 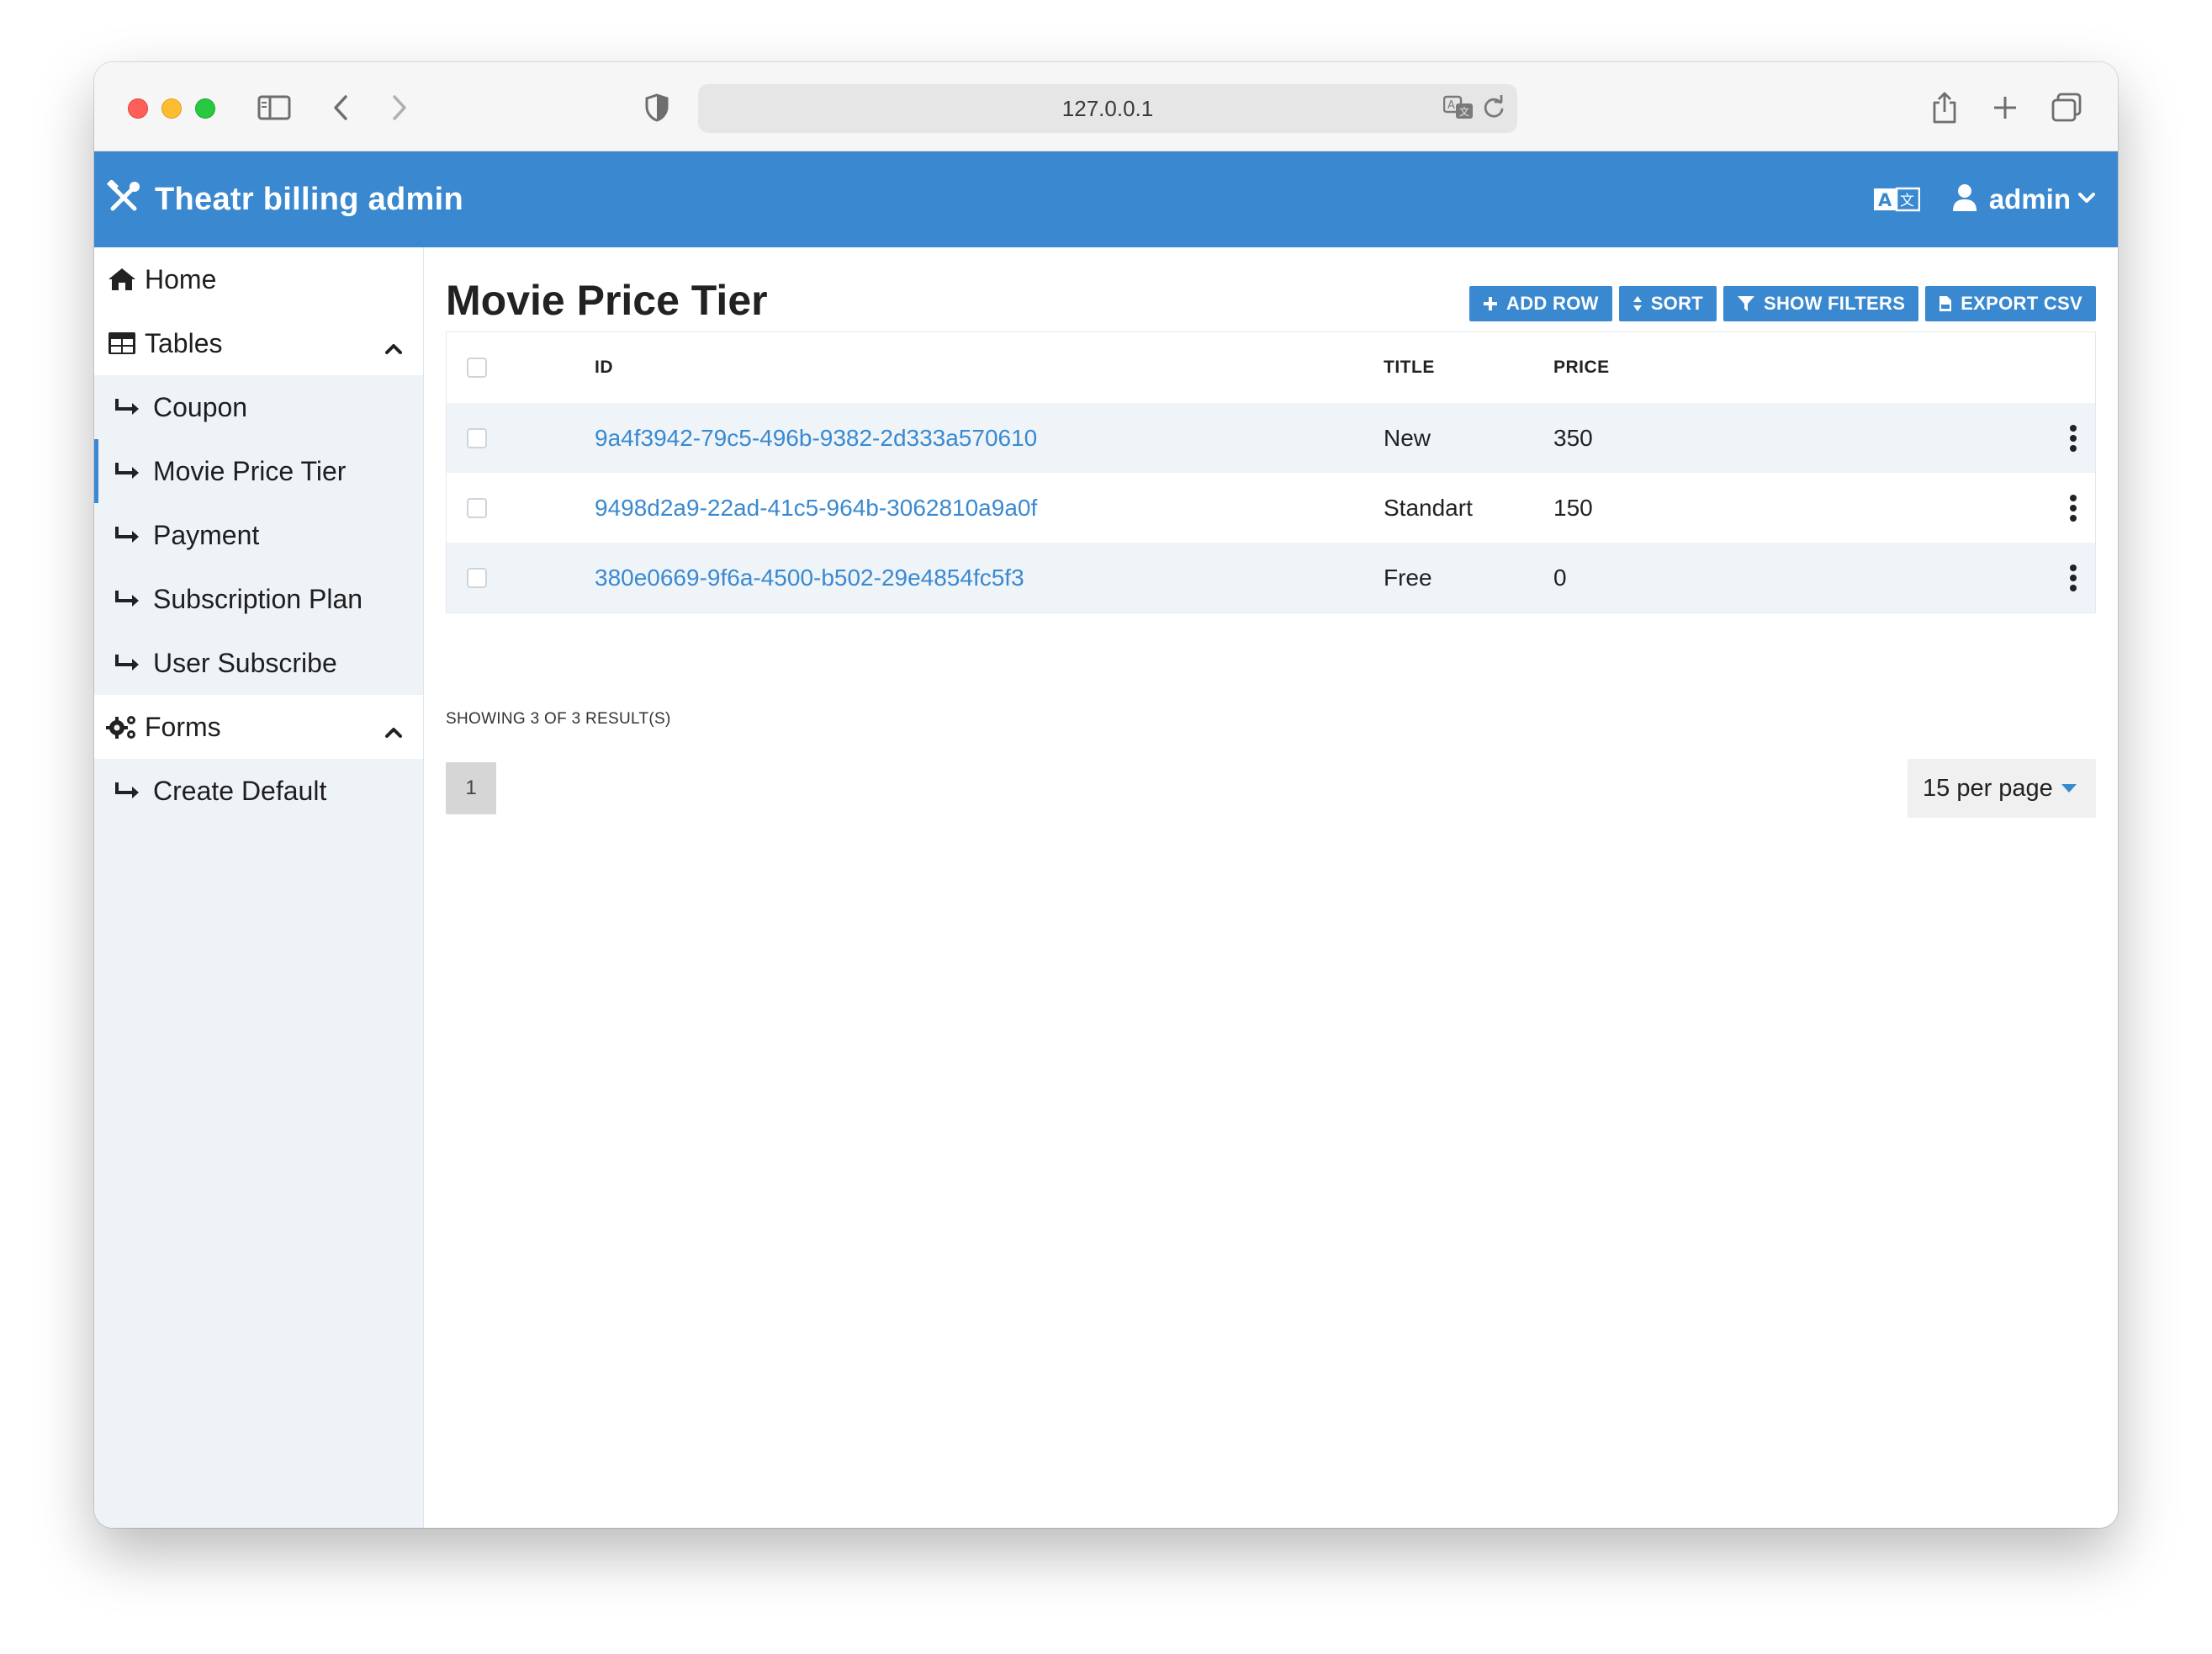 What do you see at coordinates (471, 788) in the screenshot?
I see `pagination-page-button: 1` at bounding box center [471, 788].